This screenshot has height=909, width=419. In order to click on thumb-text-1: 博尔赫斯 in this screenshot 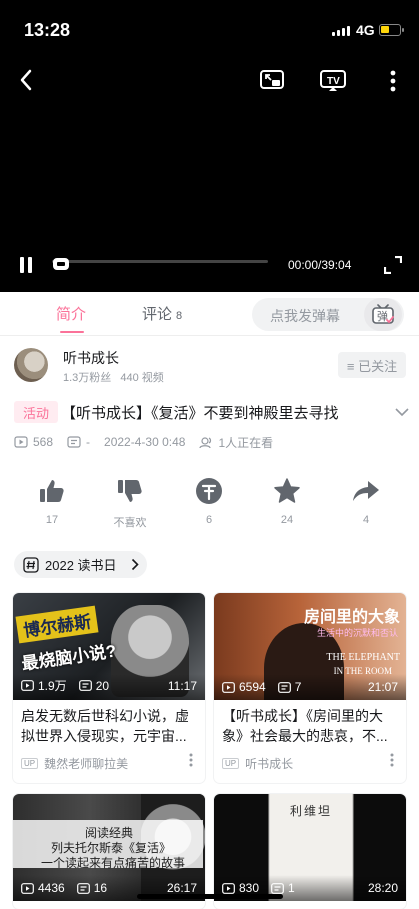, I will do `click(57, 624)`.